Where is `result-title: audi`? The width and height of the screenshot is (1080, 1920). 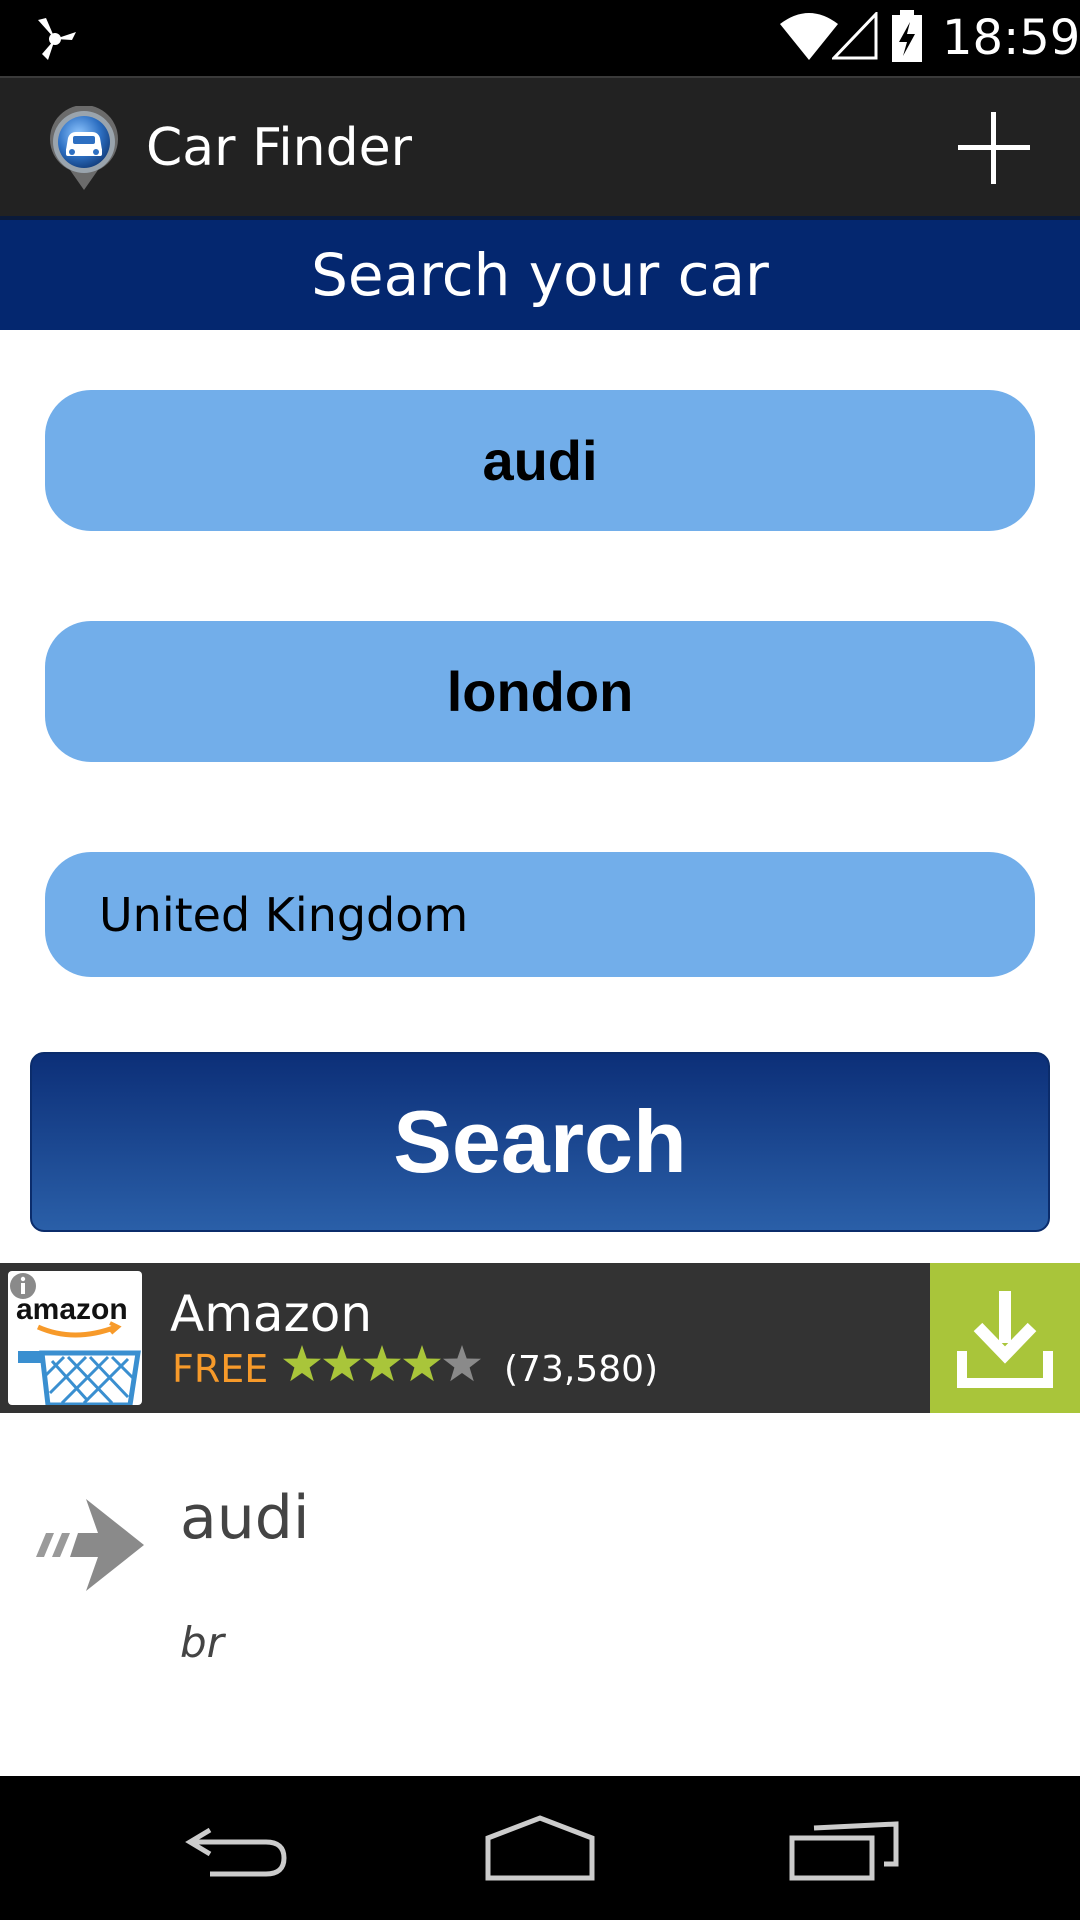 result-title: audi is located at coordinates (245, 1518).